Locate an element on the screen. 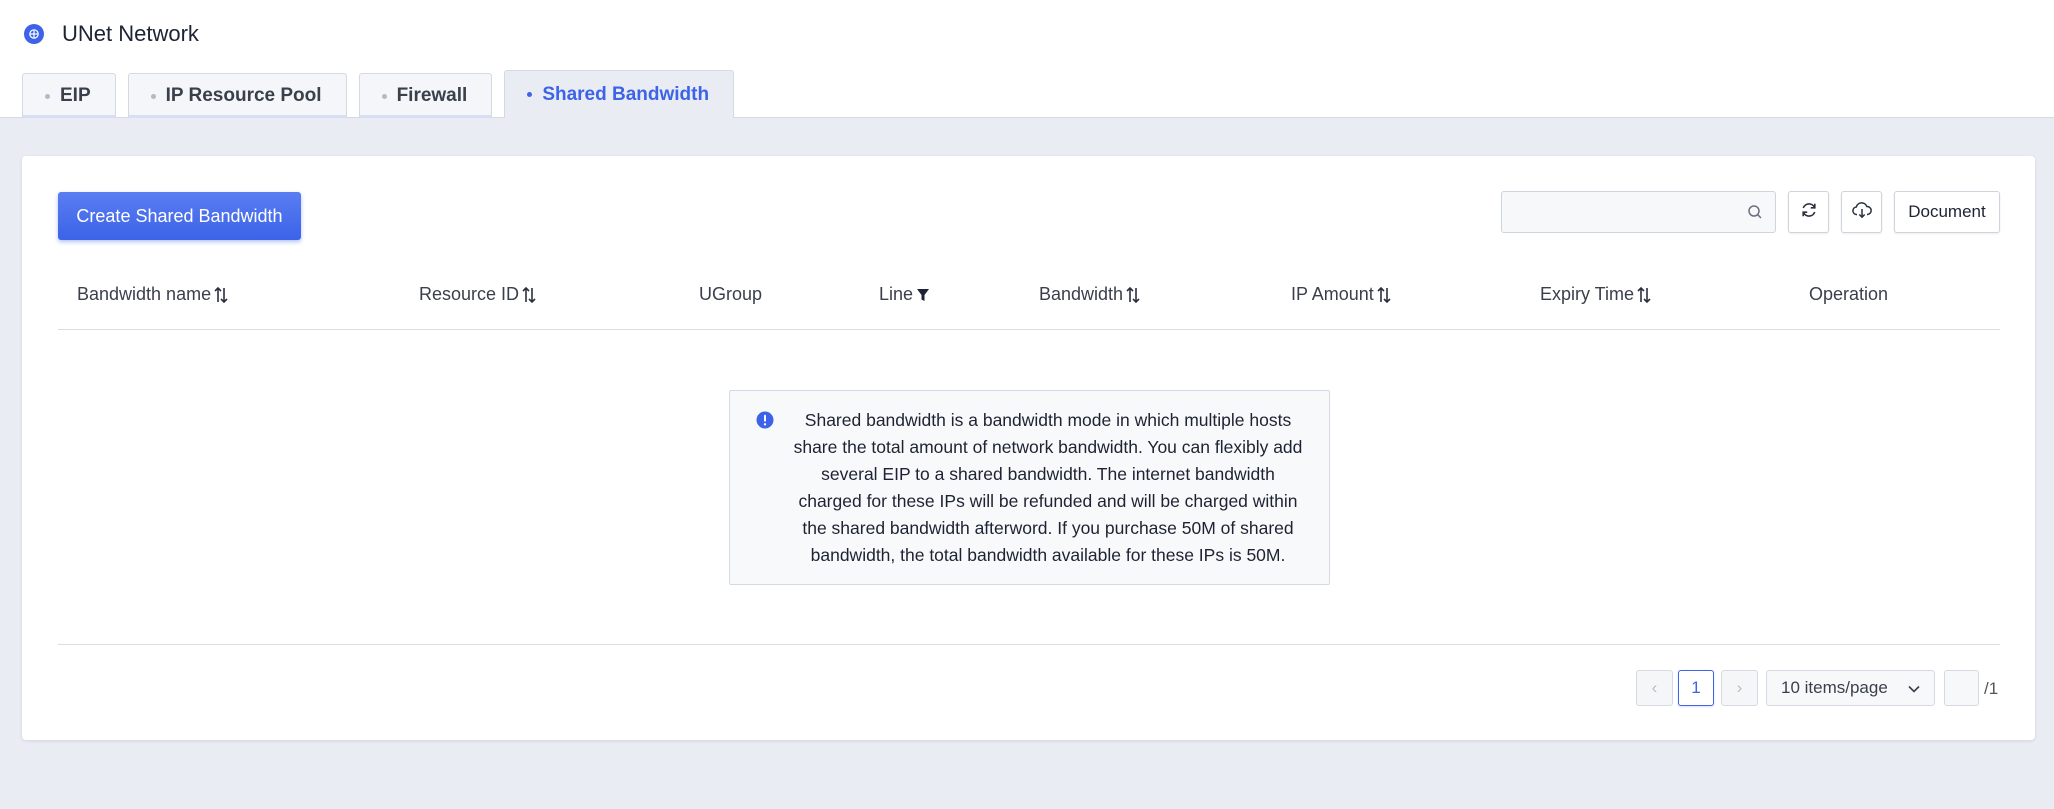 The height and width of the screenshot is (809, 2054). network-icon is located at coordinates (34, 34).